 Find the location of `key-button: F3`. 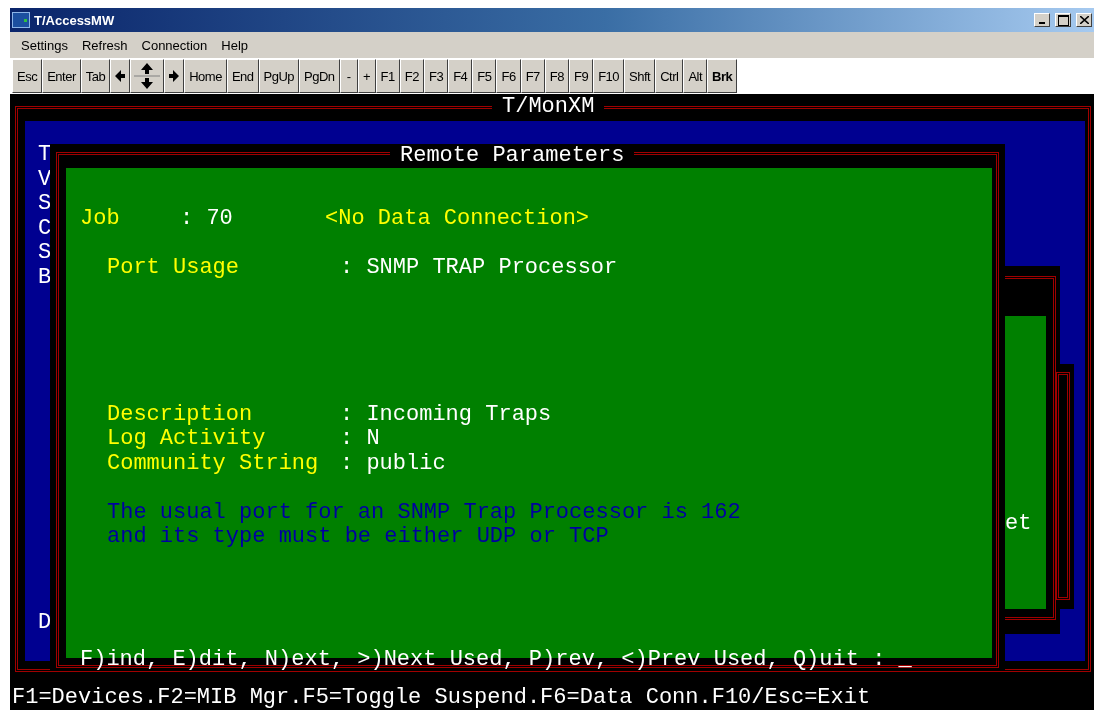

key-button: F3 is located at coordinates (436, 76).